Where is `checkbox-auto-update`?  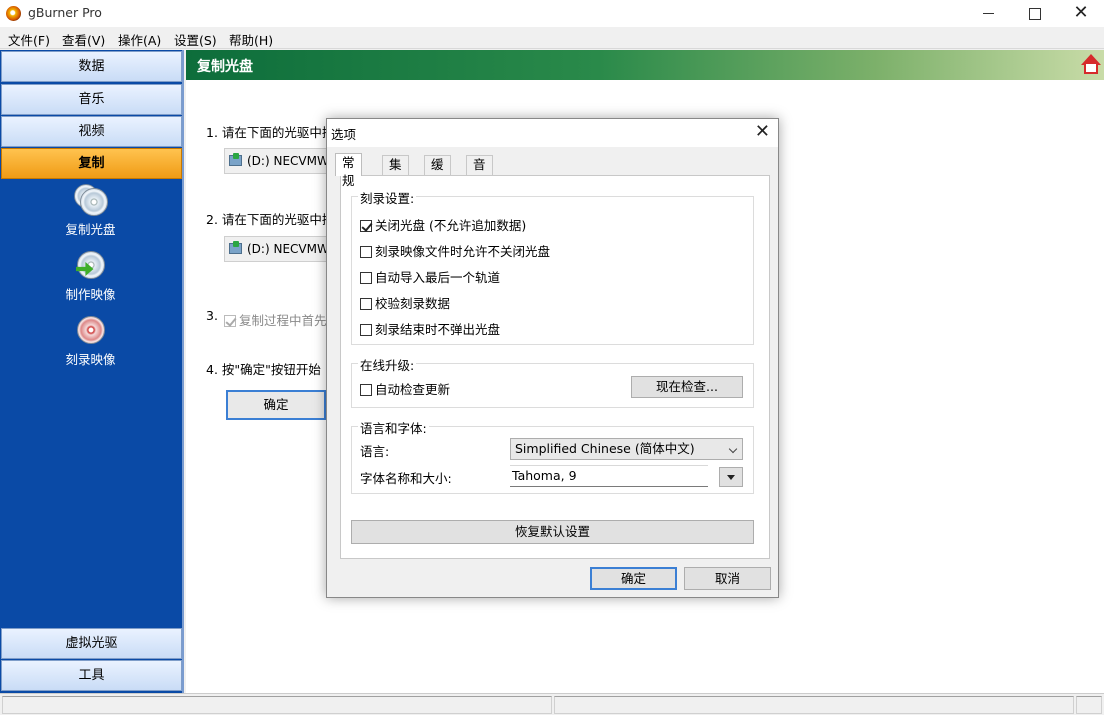 checkbox-auto-update is located at coordinates (366, 390).